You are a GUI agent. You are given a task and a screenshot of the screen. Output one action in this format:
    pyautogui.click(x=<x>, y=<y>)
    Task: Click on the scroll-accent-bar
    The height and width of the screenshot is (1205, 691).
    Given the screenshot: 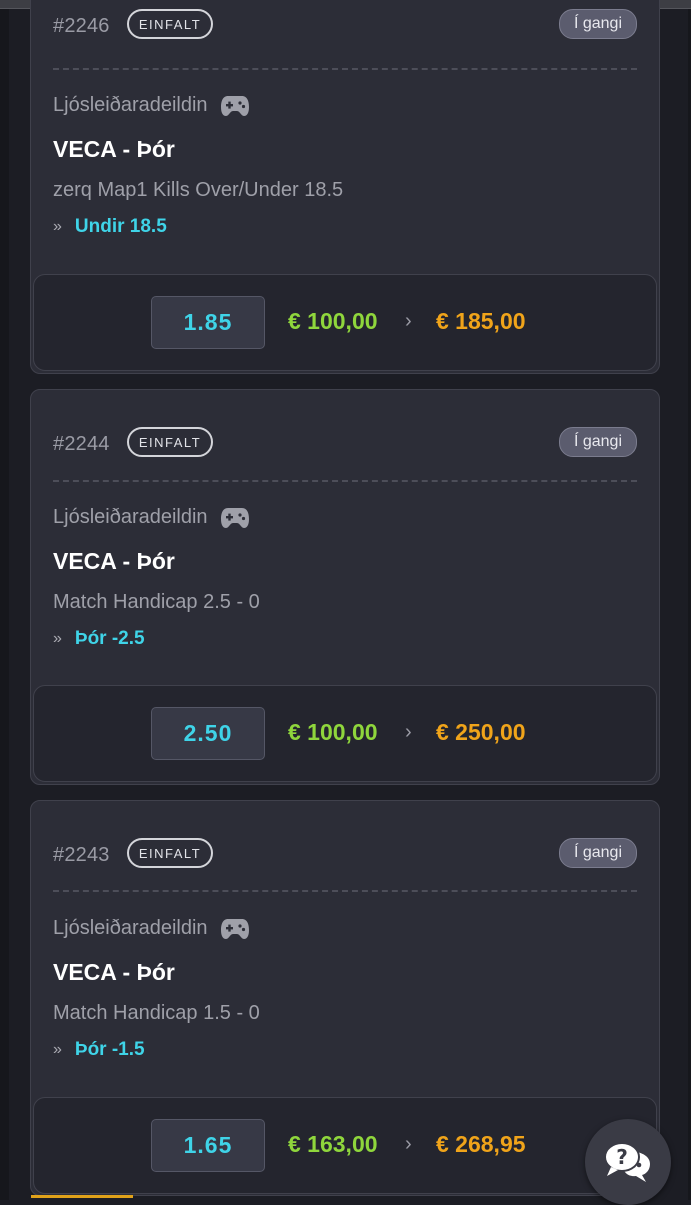 What is the action you would take?
    pyautogui.click(x=82, y=1196)
    